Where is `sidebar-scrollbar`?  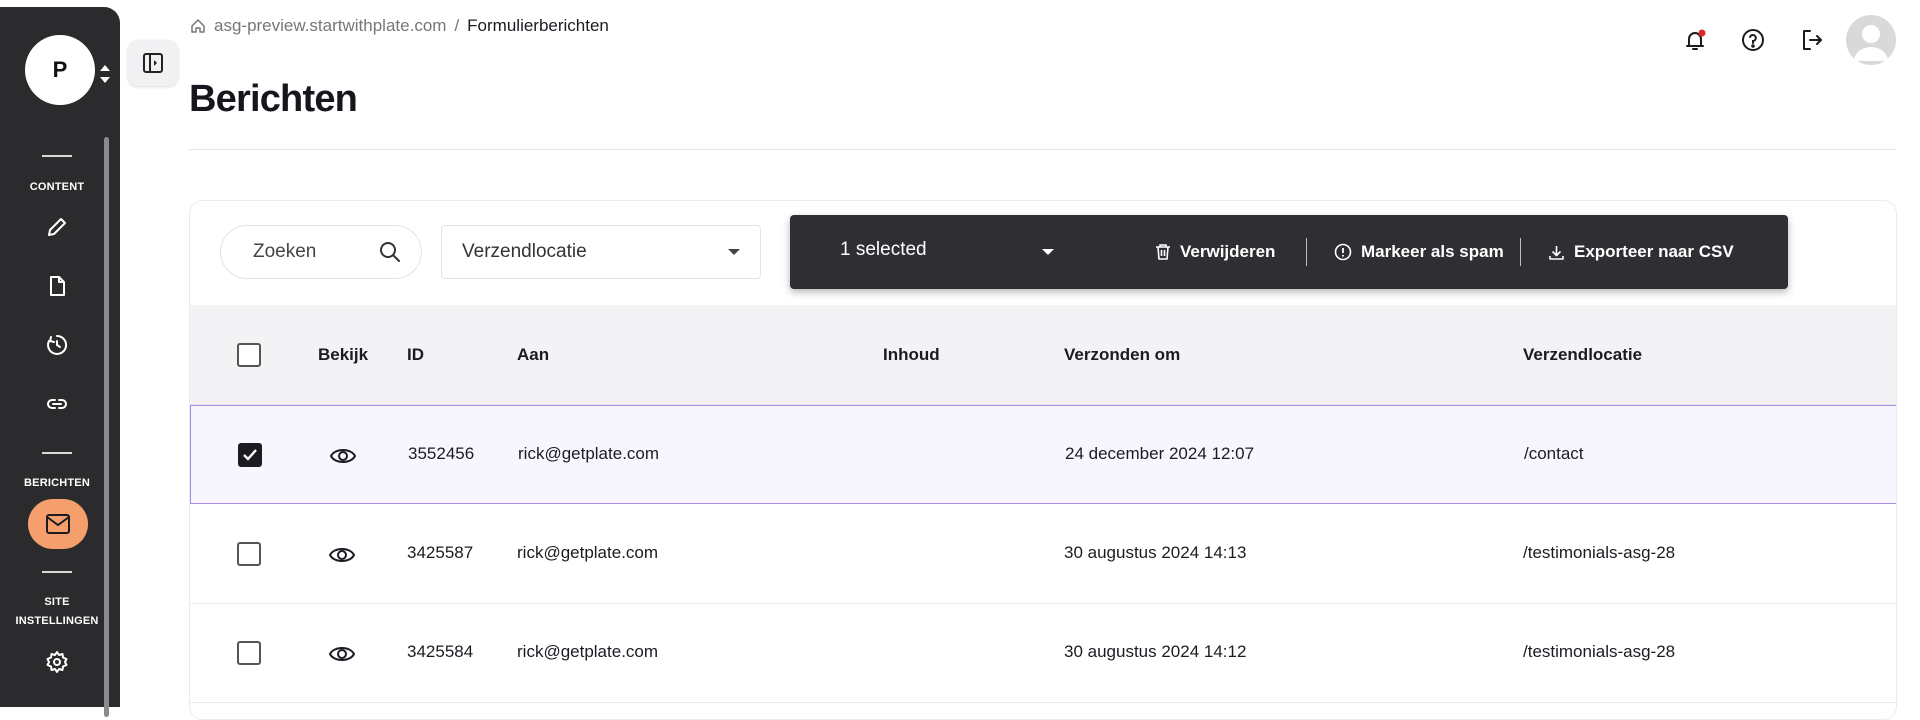 sidebar-scrollbar is located at coordinates (106, 427).